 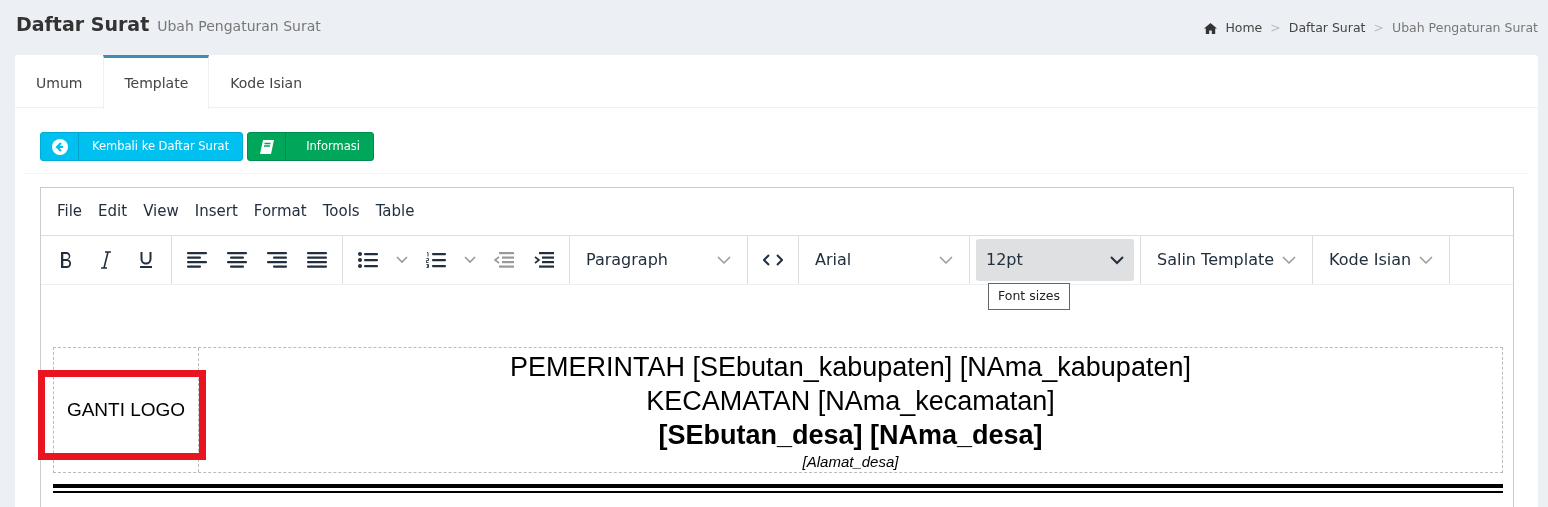 What do you see at coordinates (59, 81) in the screenshot?
I see `tab: Umum` at bounding box center [59, 81].